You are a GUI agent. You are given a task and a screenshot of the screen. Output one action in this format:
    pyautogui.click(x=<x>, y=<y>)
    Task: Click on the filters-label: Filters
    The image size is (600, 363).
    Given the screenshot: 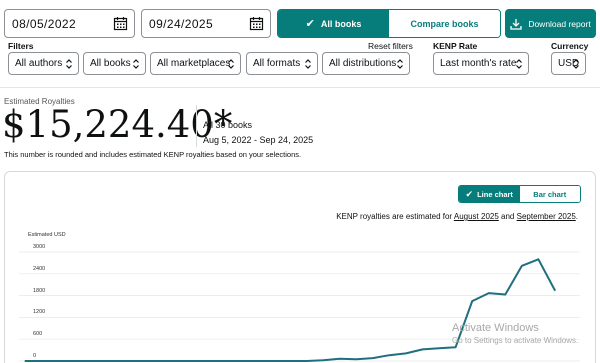 What is the action you would take?
    pyautogui.click(x=21, y=46)
    